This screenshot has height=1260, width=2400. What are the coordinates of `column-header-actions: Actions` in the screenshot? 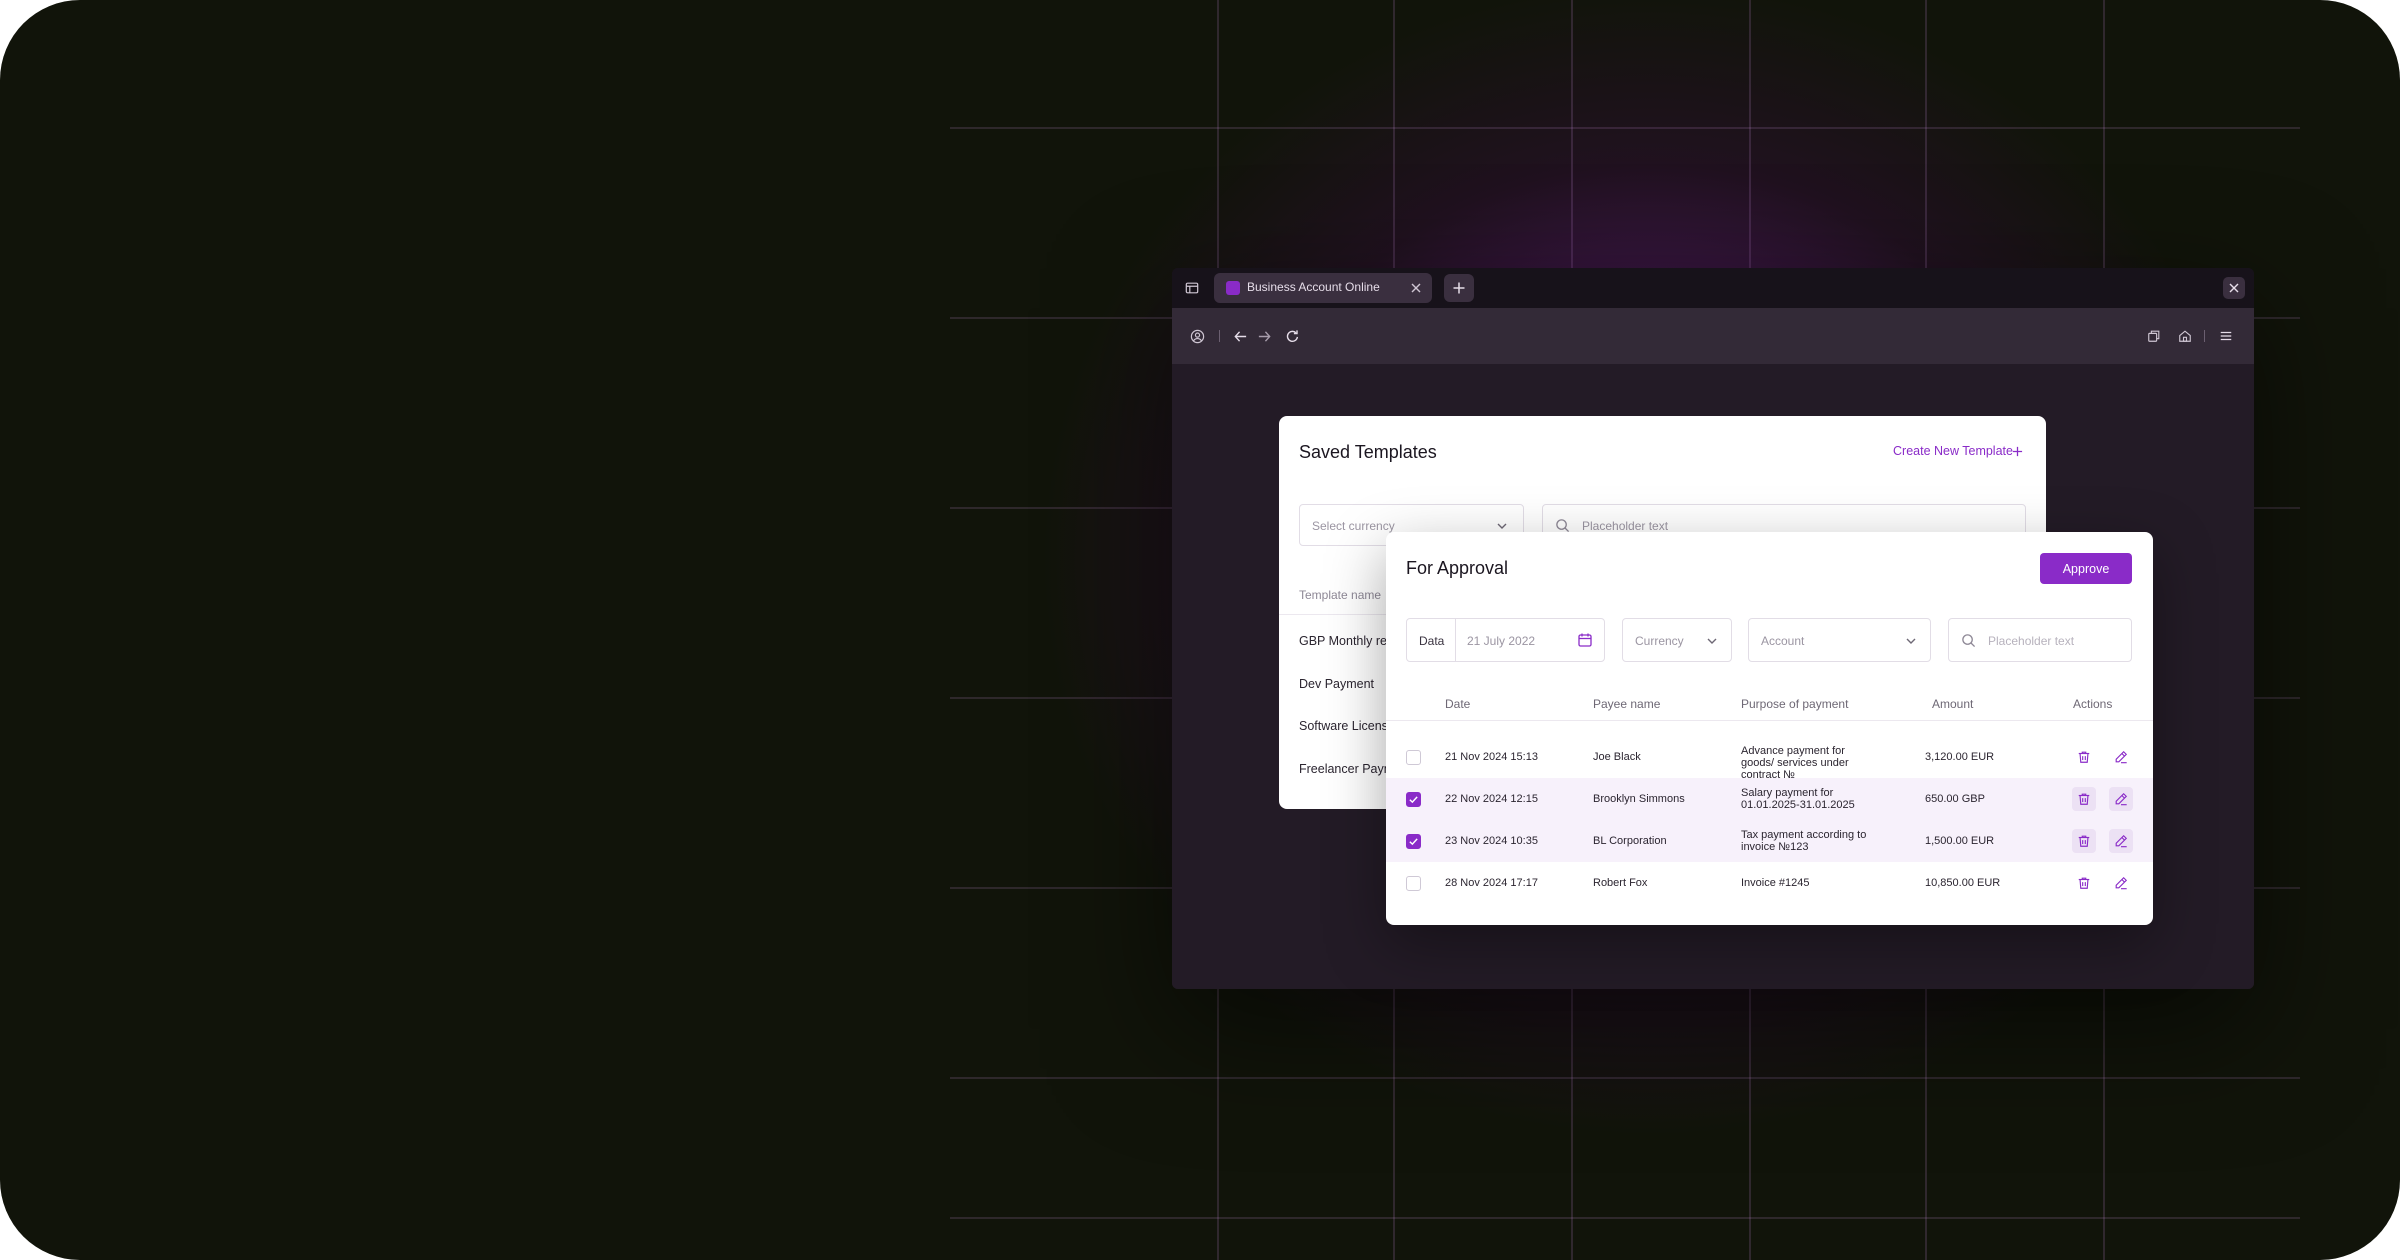 It's located at (2093, 704).